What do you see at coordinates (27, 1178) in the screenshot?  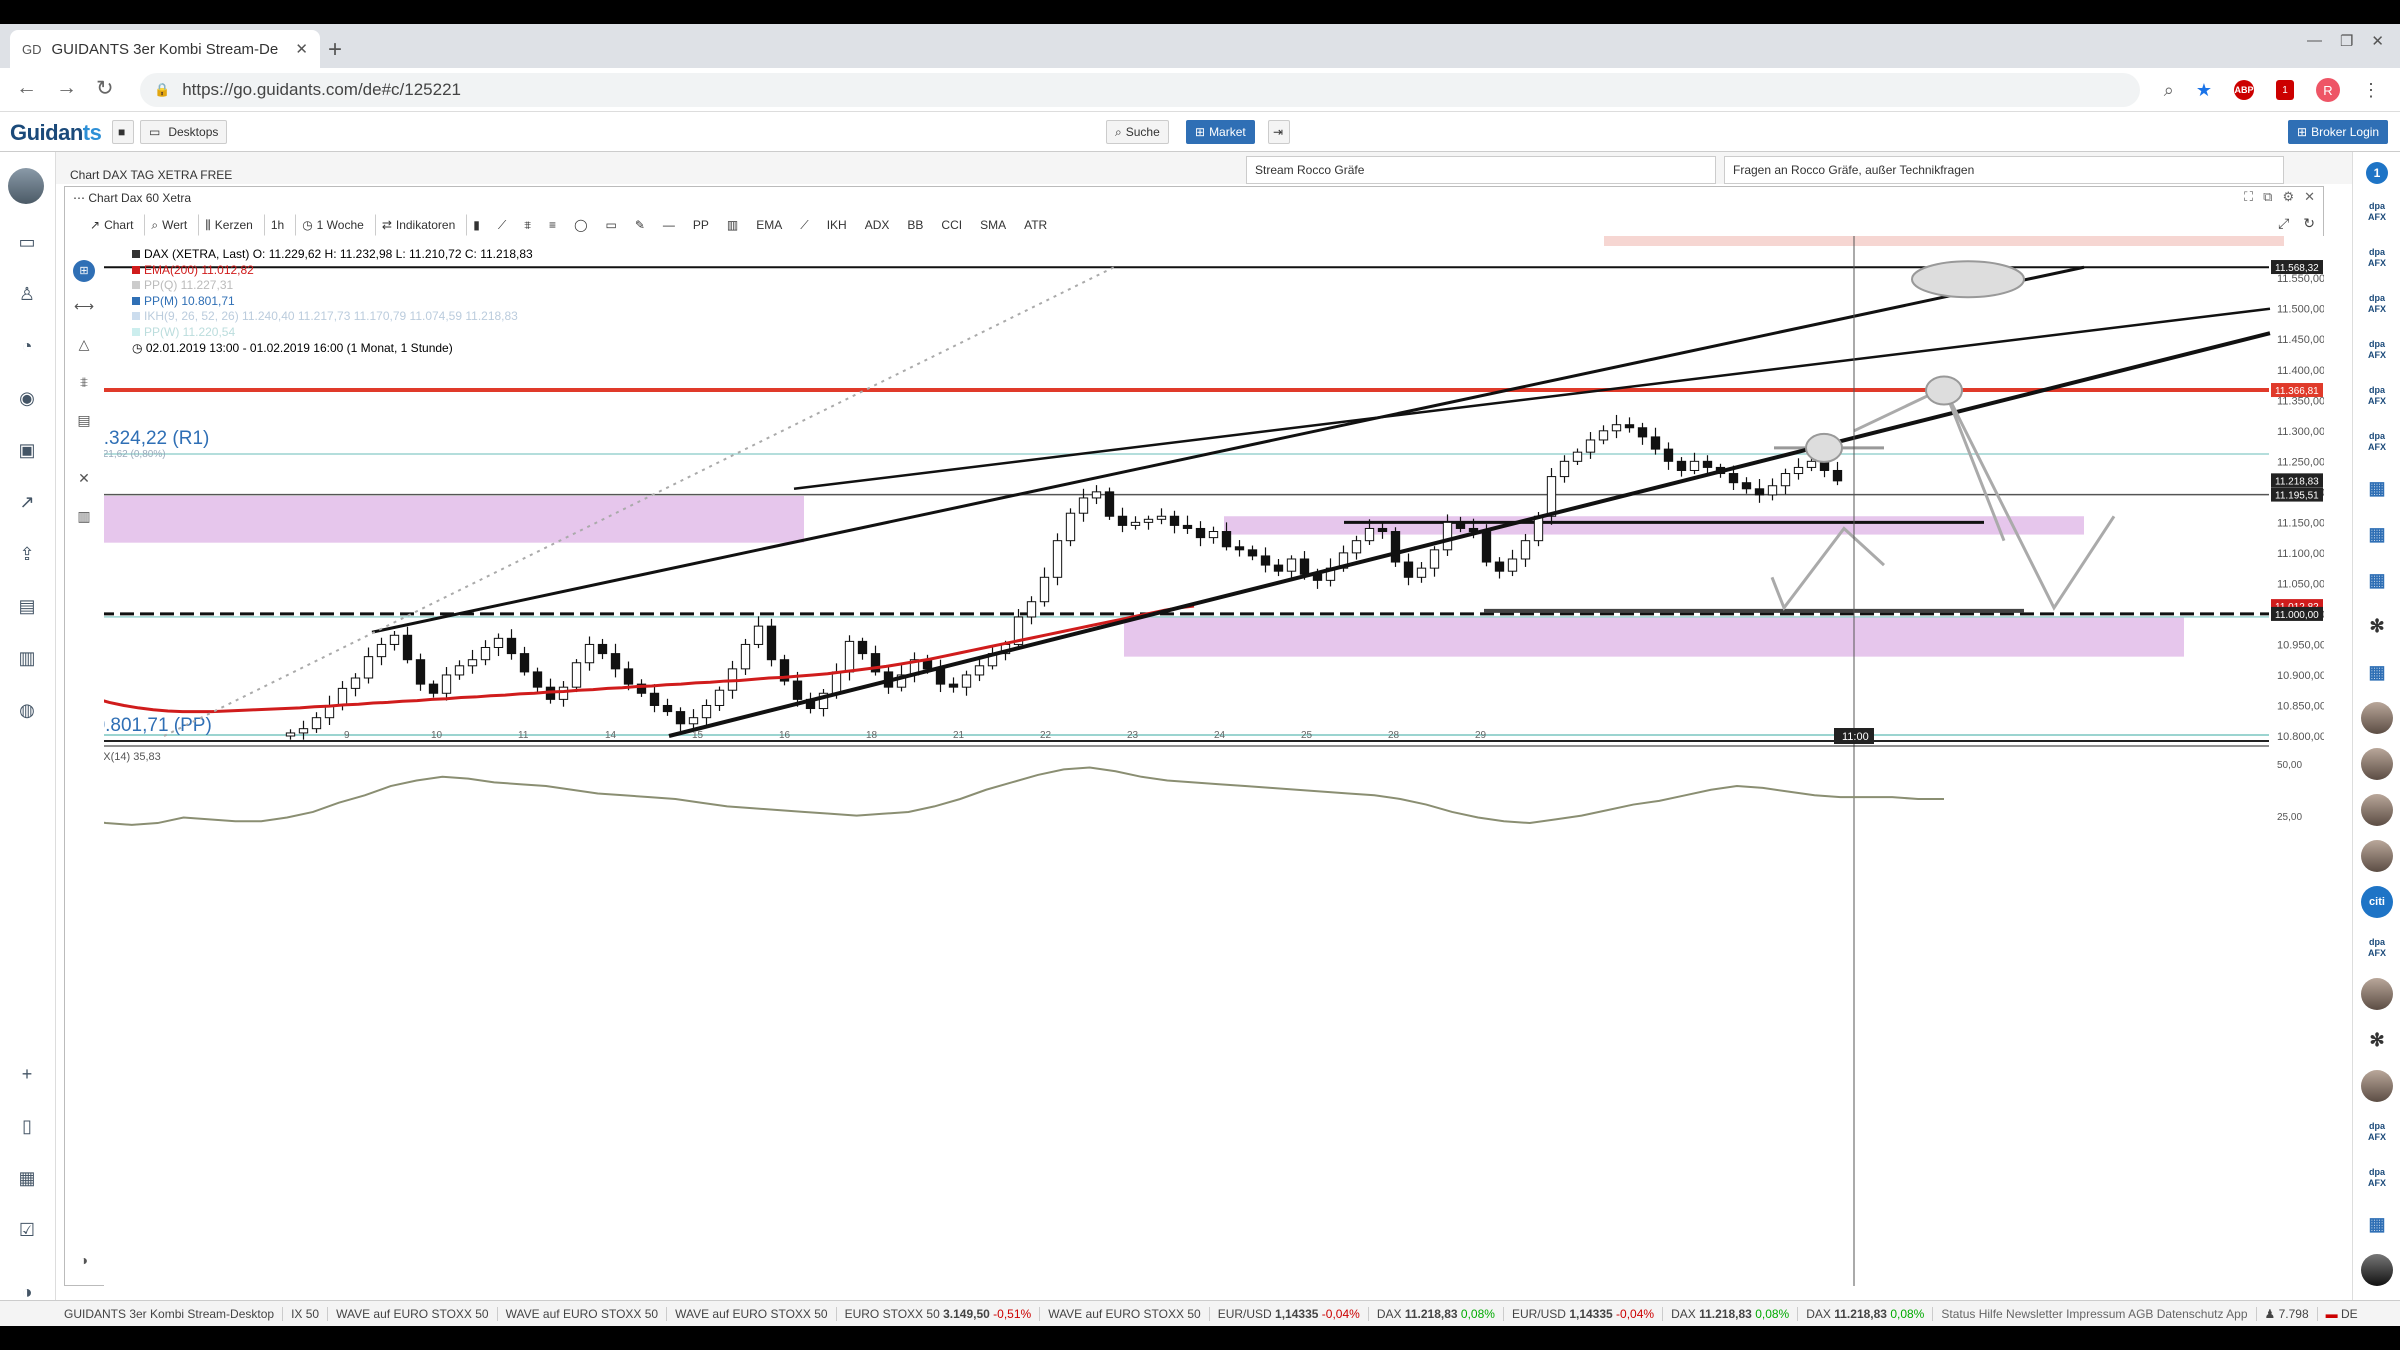 I see `calendar-icon: ▦` at bounding box center [27, 1178].